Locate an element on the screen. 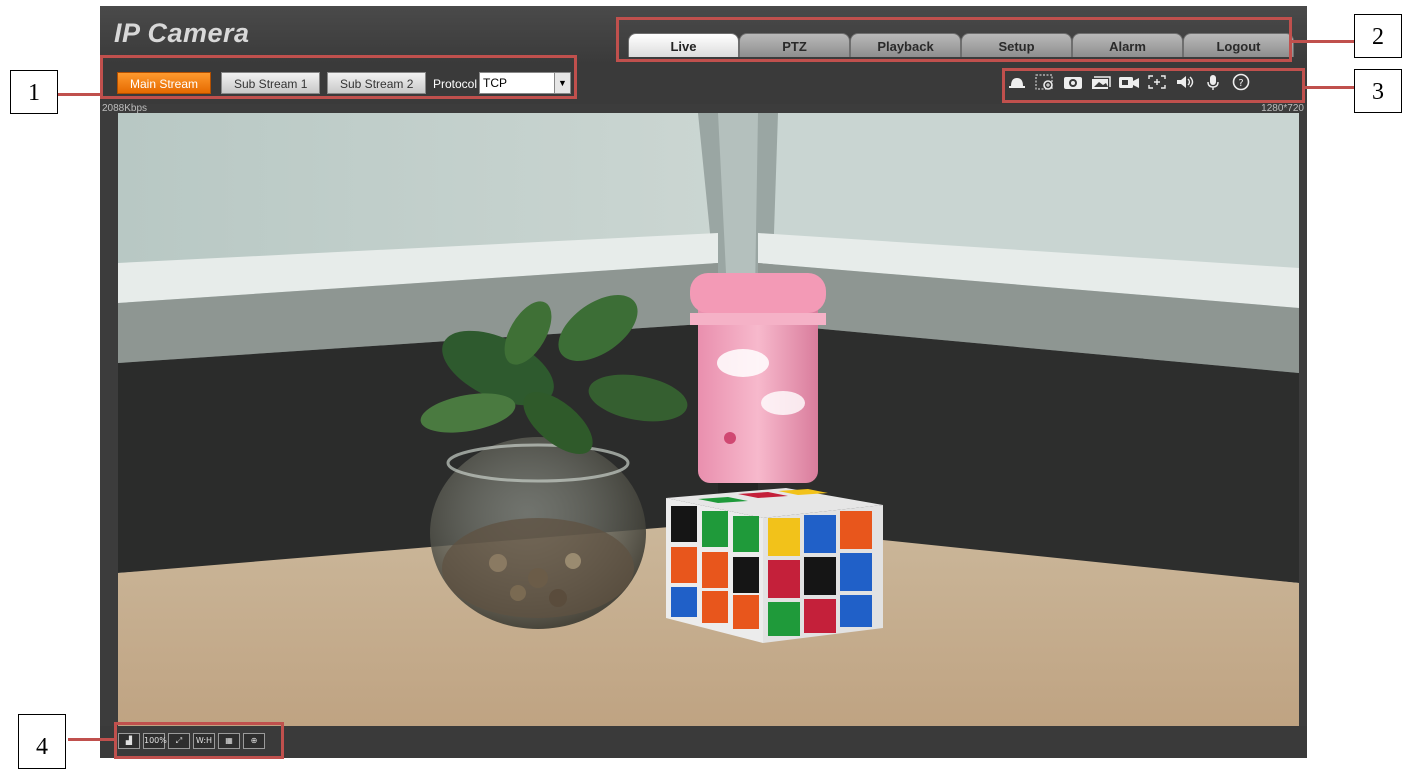 The height and width of the screenshot is (769, 1413). cube is located at coordinates (774, 565).